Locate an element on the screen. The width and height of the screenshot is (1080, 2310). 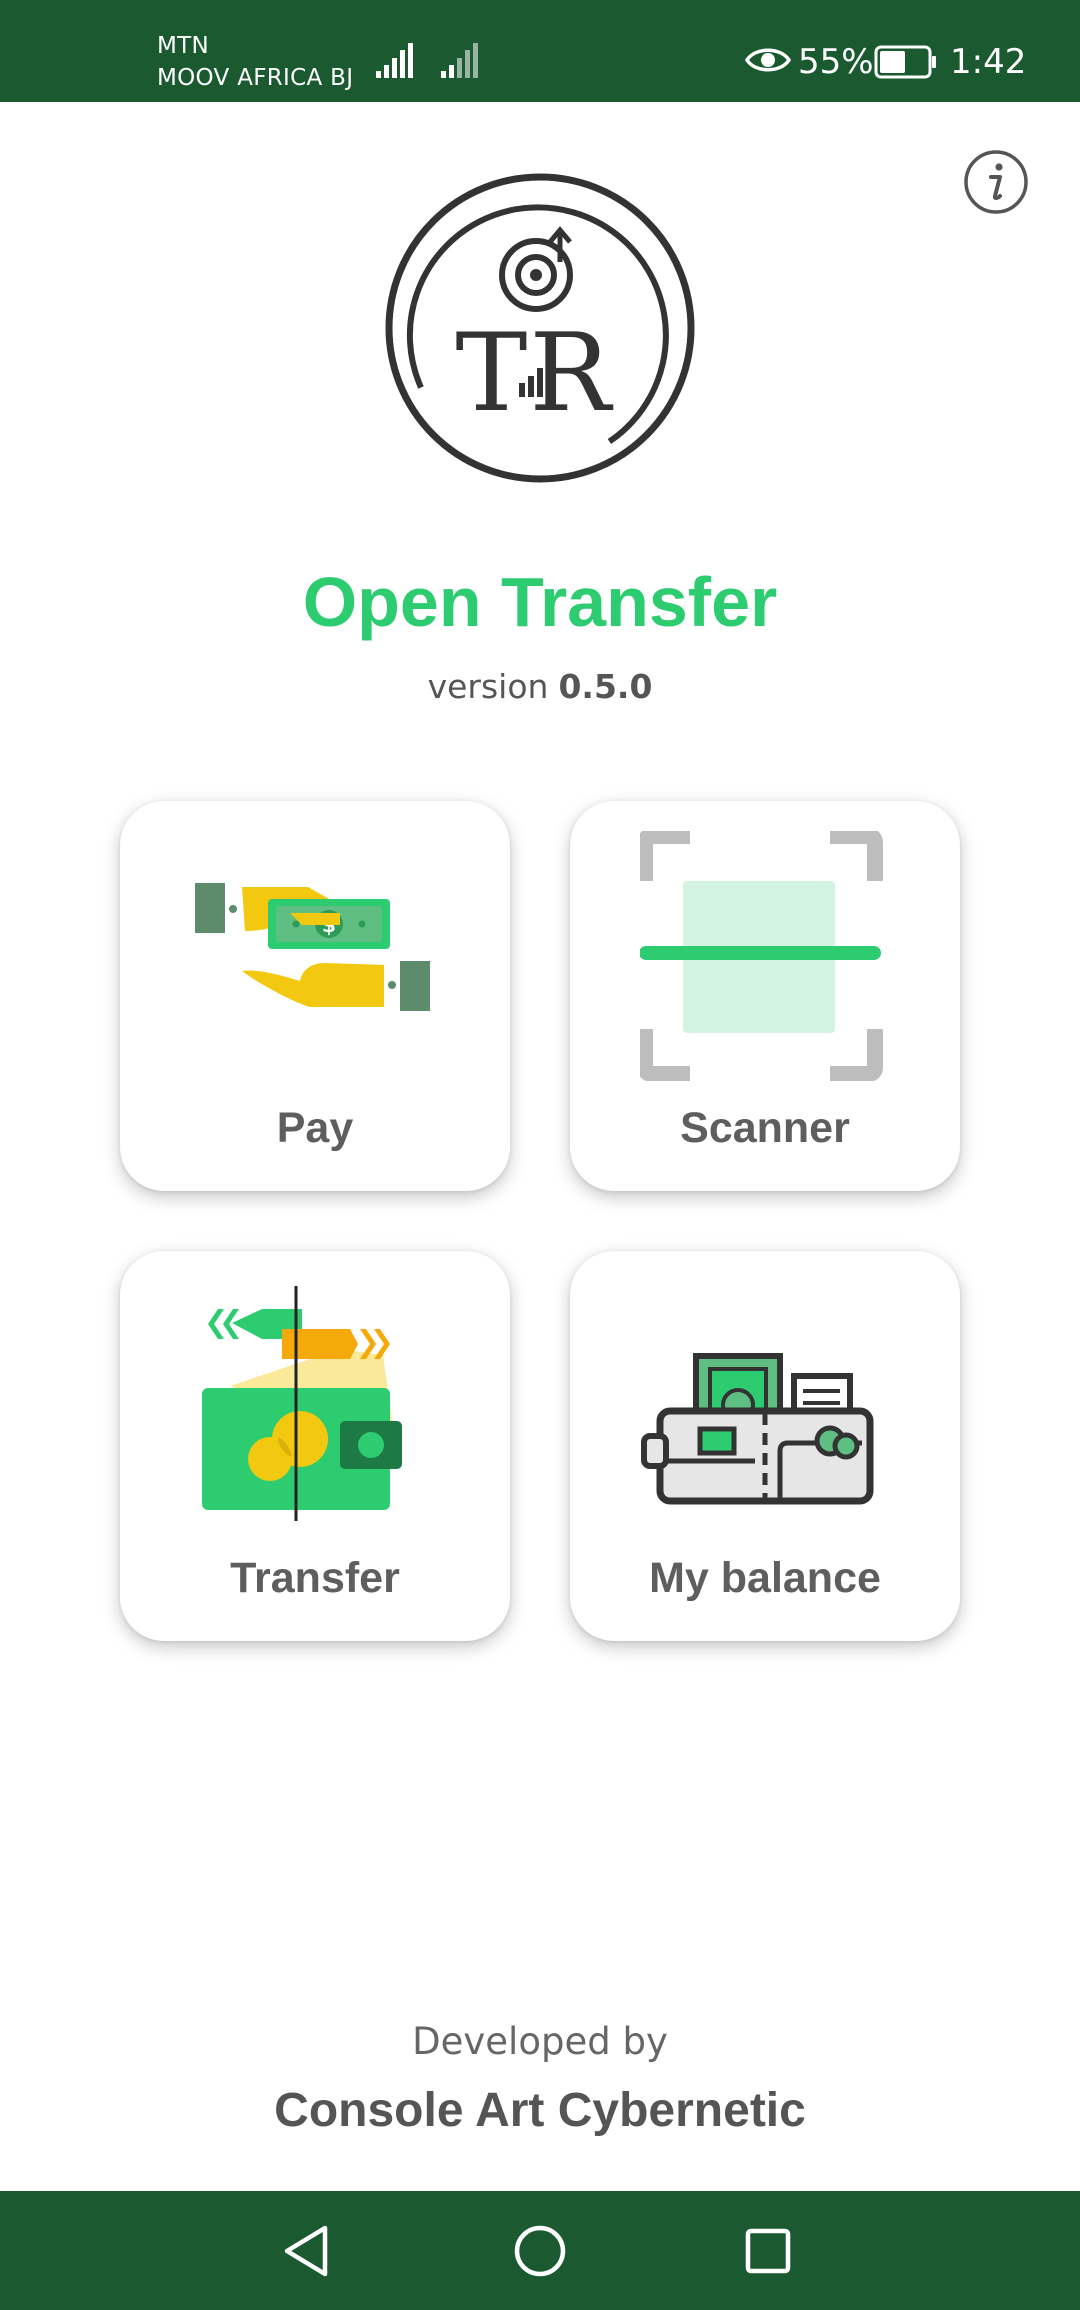
logo-text: TR is located at coordinates (534, 373).